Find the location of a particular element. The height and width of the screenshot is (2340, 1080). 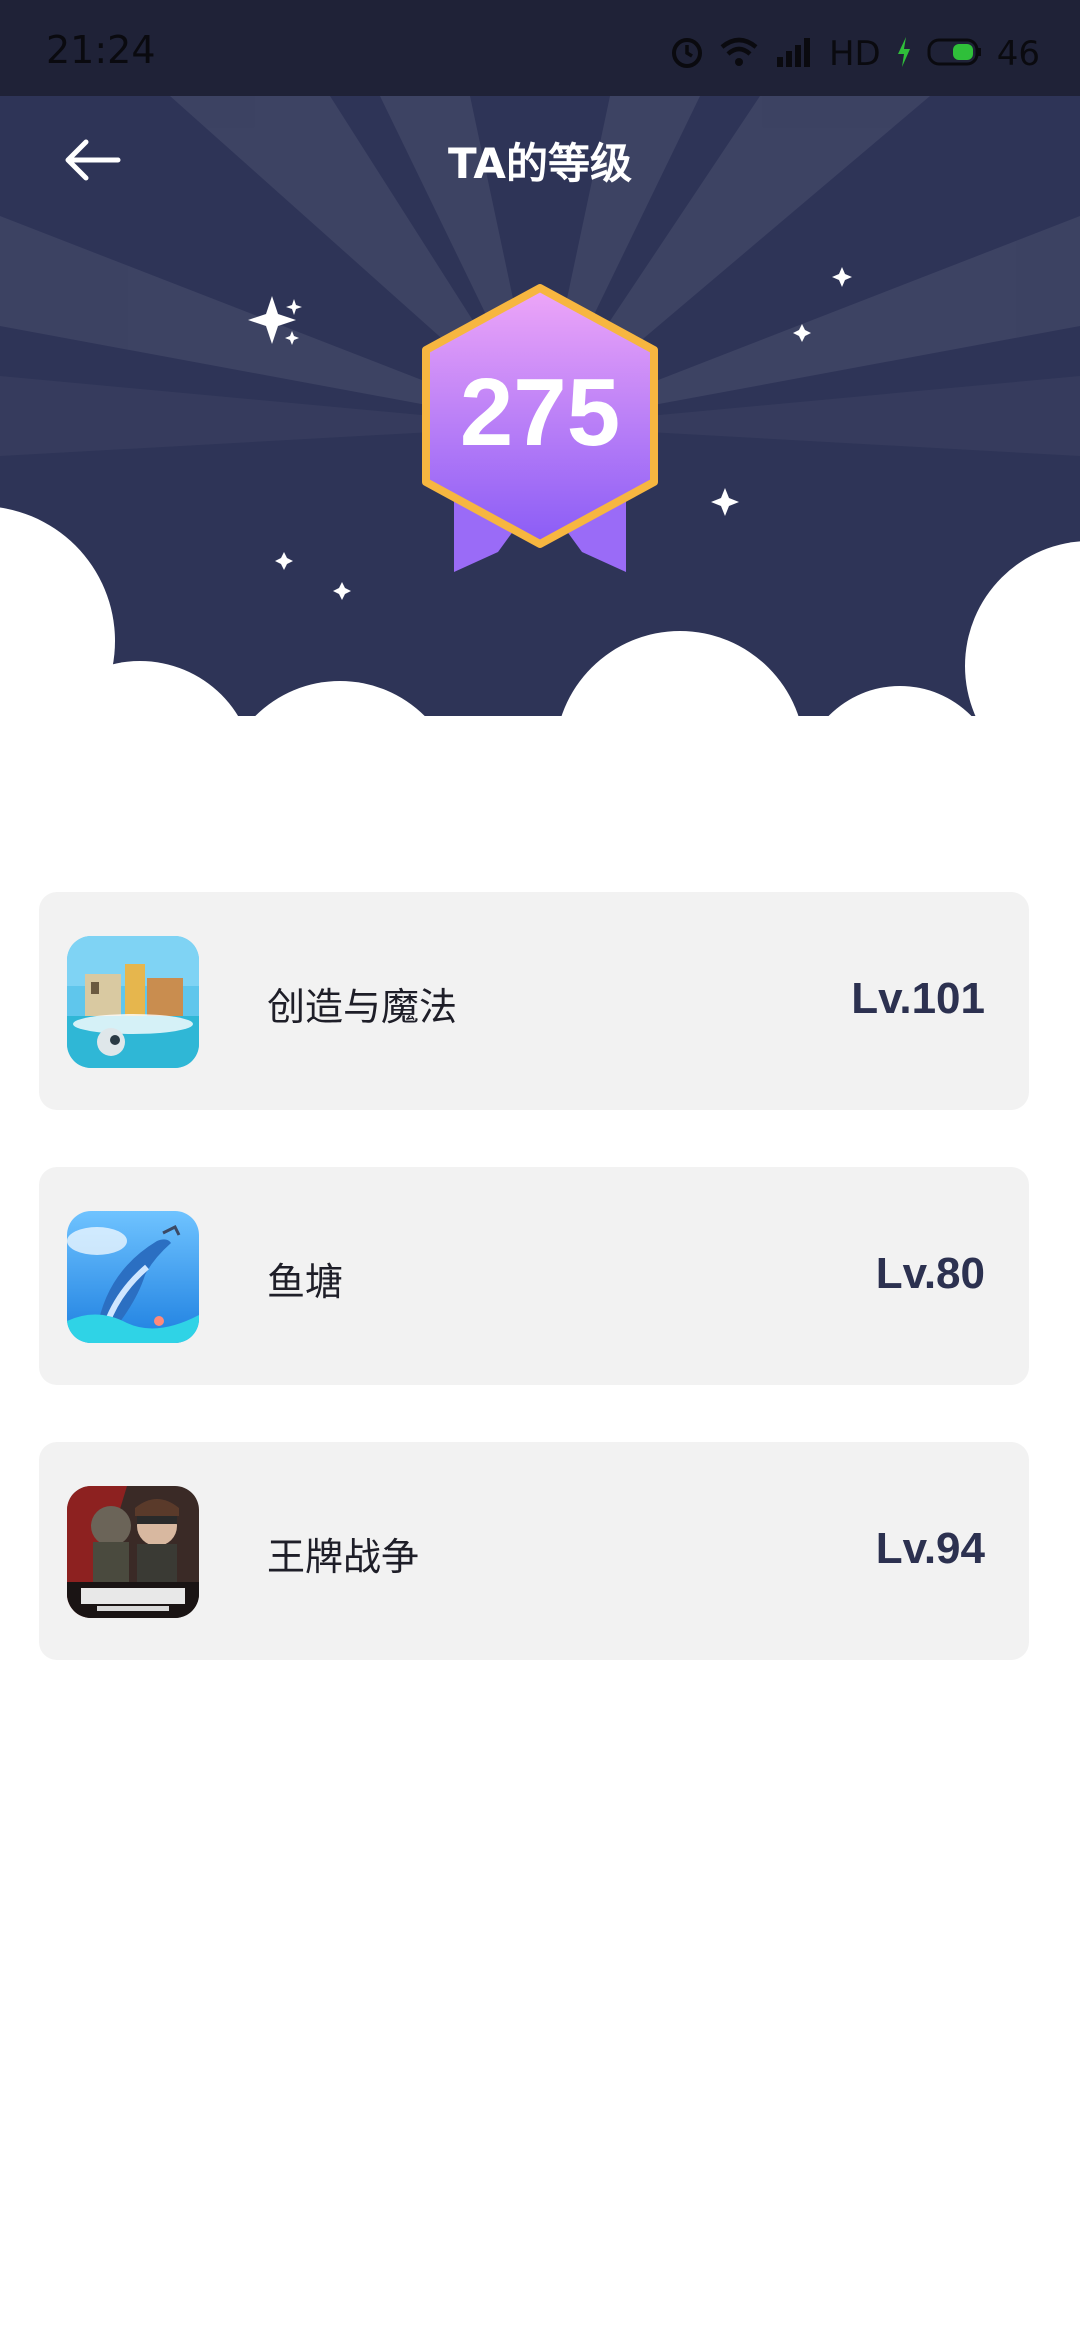

game-name: 鱼塘 is located at coordinates (305, 1282).